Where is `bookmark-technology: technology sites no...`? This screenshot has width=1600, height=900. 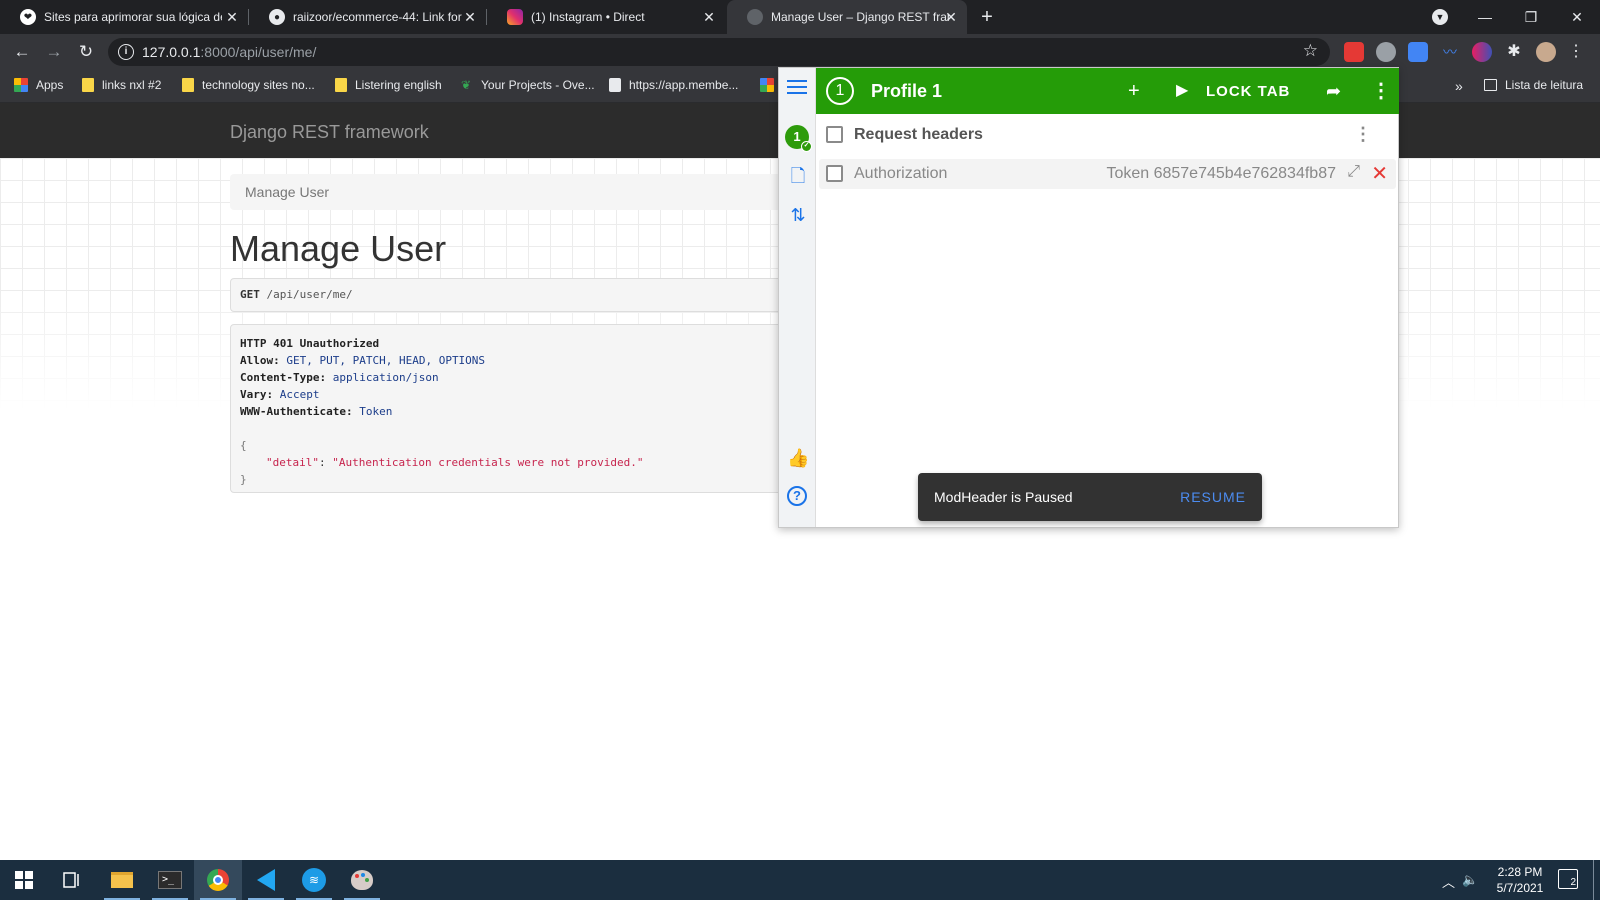 bookmark-technology: technology sites no... is located at coordinates (248, 85).